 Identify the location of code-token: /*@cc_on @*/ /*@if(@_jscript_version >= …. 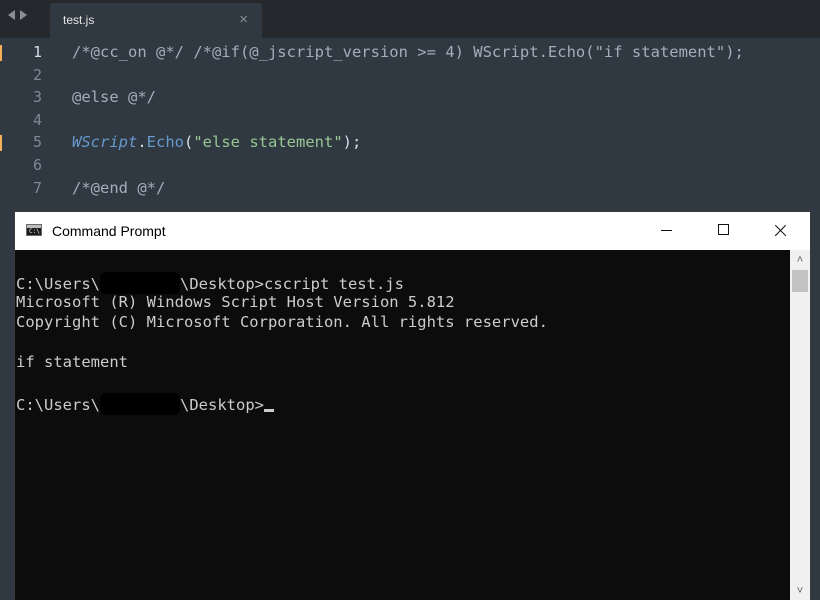
(408, 52).